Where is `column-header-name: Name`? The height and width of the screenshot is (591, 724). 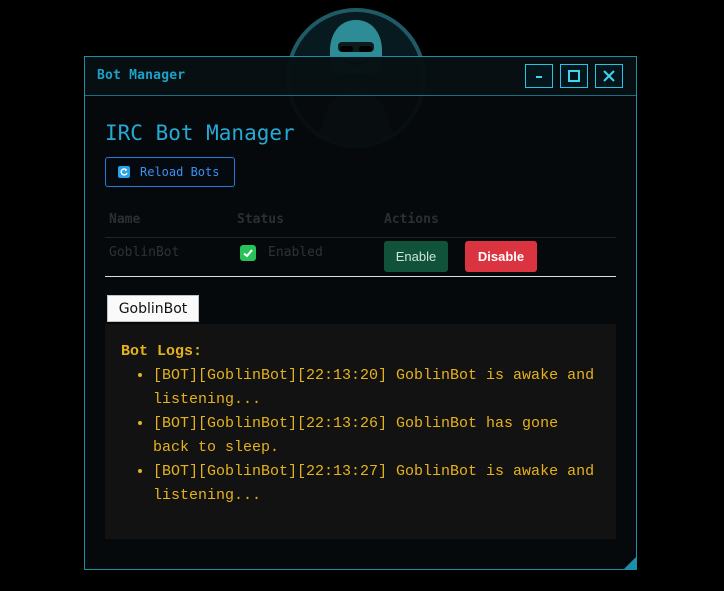 column-header-name: Name is located at coordinates (125, 219).